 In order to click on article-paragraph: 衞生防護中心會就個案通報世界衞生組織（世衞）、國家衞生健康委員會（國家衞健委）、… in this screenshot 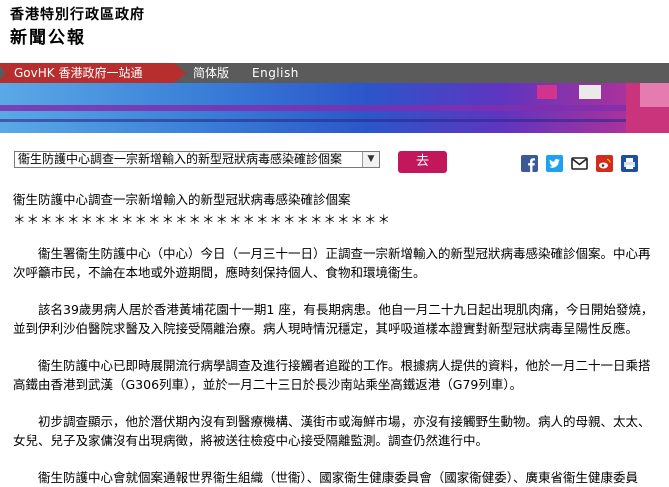, I will do `click(338, 477)`.